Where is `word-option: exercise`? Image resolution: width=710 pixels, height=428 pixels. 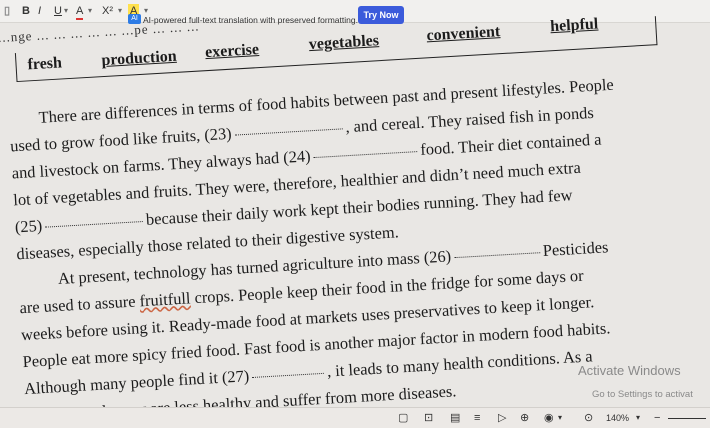
word-option: exercise is located at coordinates (232, 51).